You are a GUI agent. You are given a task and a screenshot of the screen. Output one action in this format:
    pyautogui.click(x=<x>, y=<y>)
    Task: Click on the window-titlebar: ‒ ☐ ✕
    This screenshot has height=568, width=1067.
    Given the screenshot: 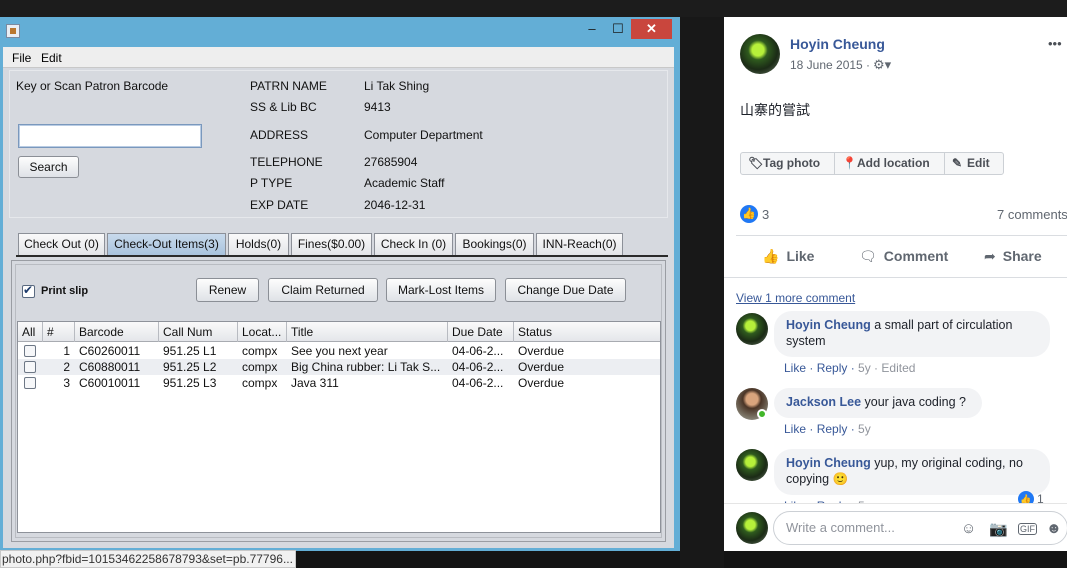 What is the action you would take?
    pyautogui.click(x=340, y=31)
    